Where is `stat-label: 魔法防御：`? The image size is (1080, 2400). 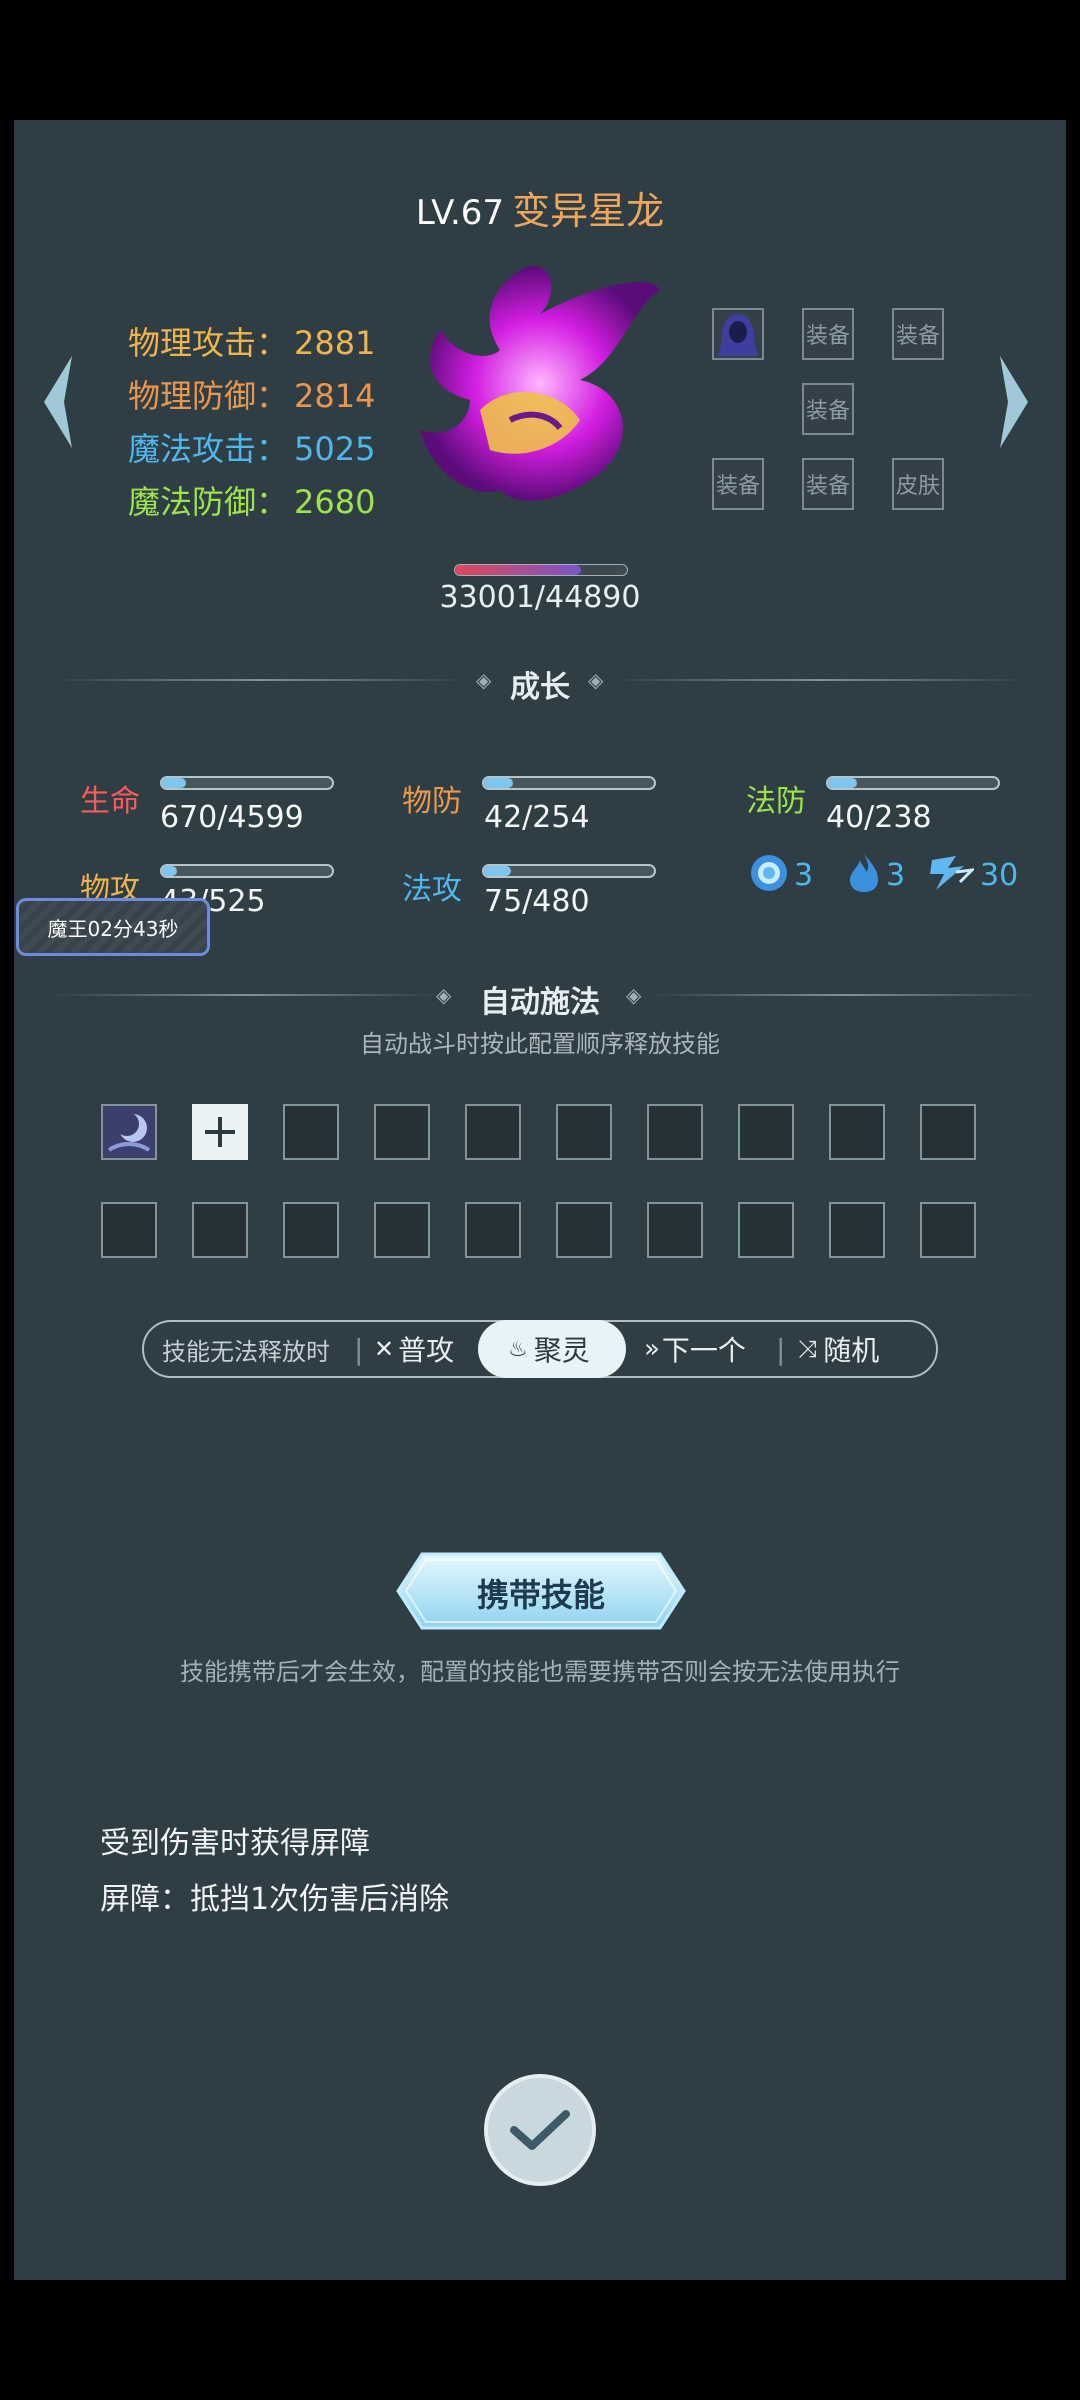 stat-label: 魔法防御： is located at coordinates (208, 502).